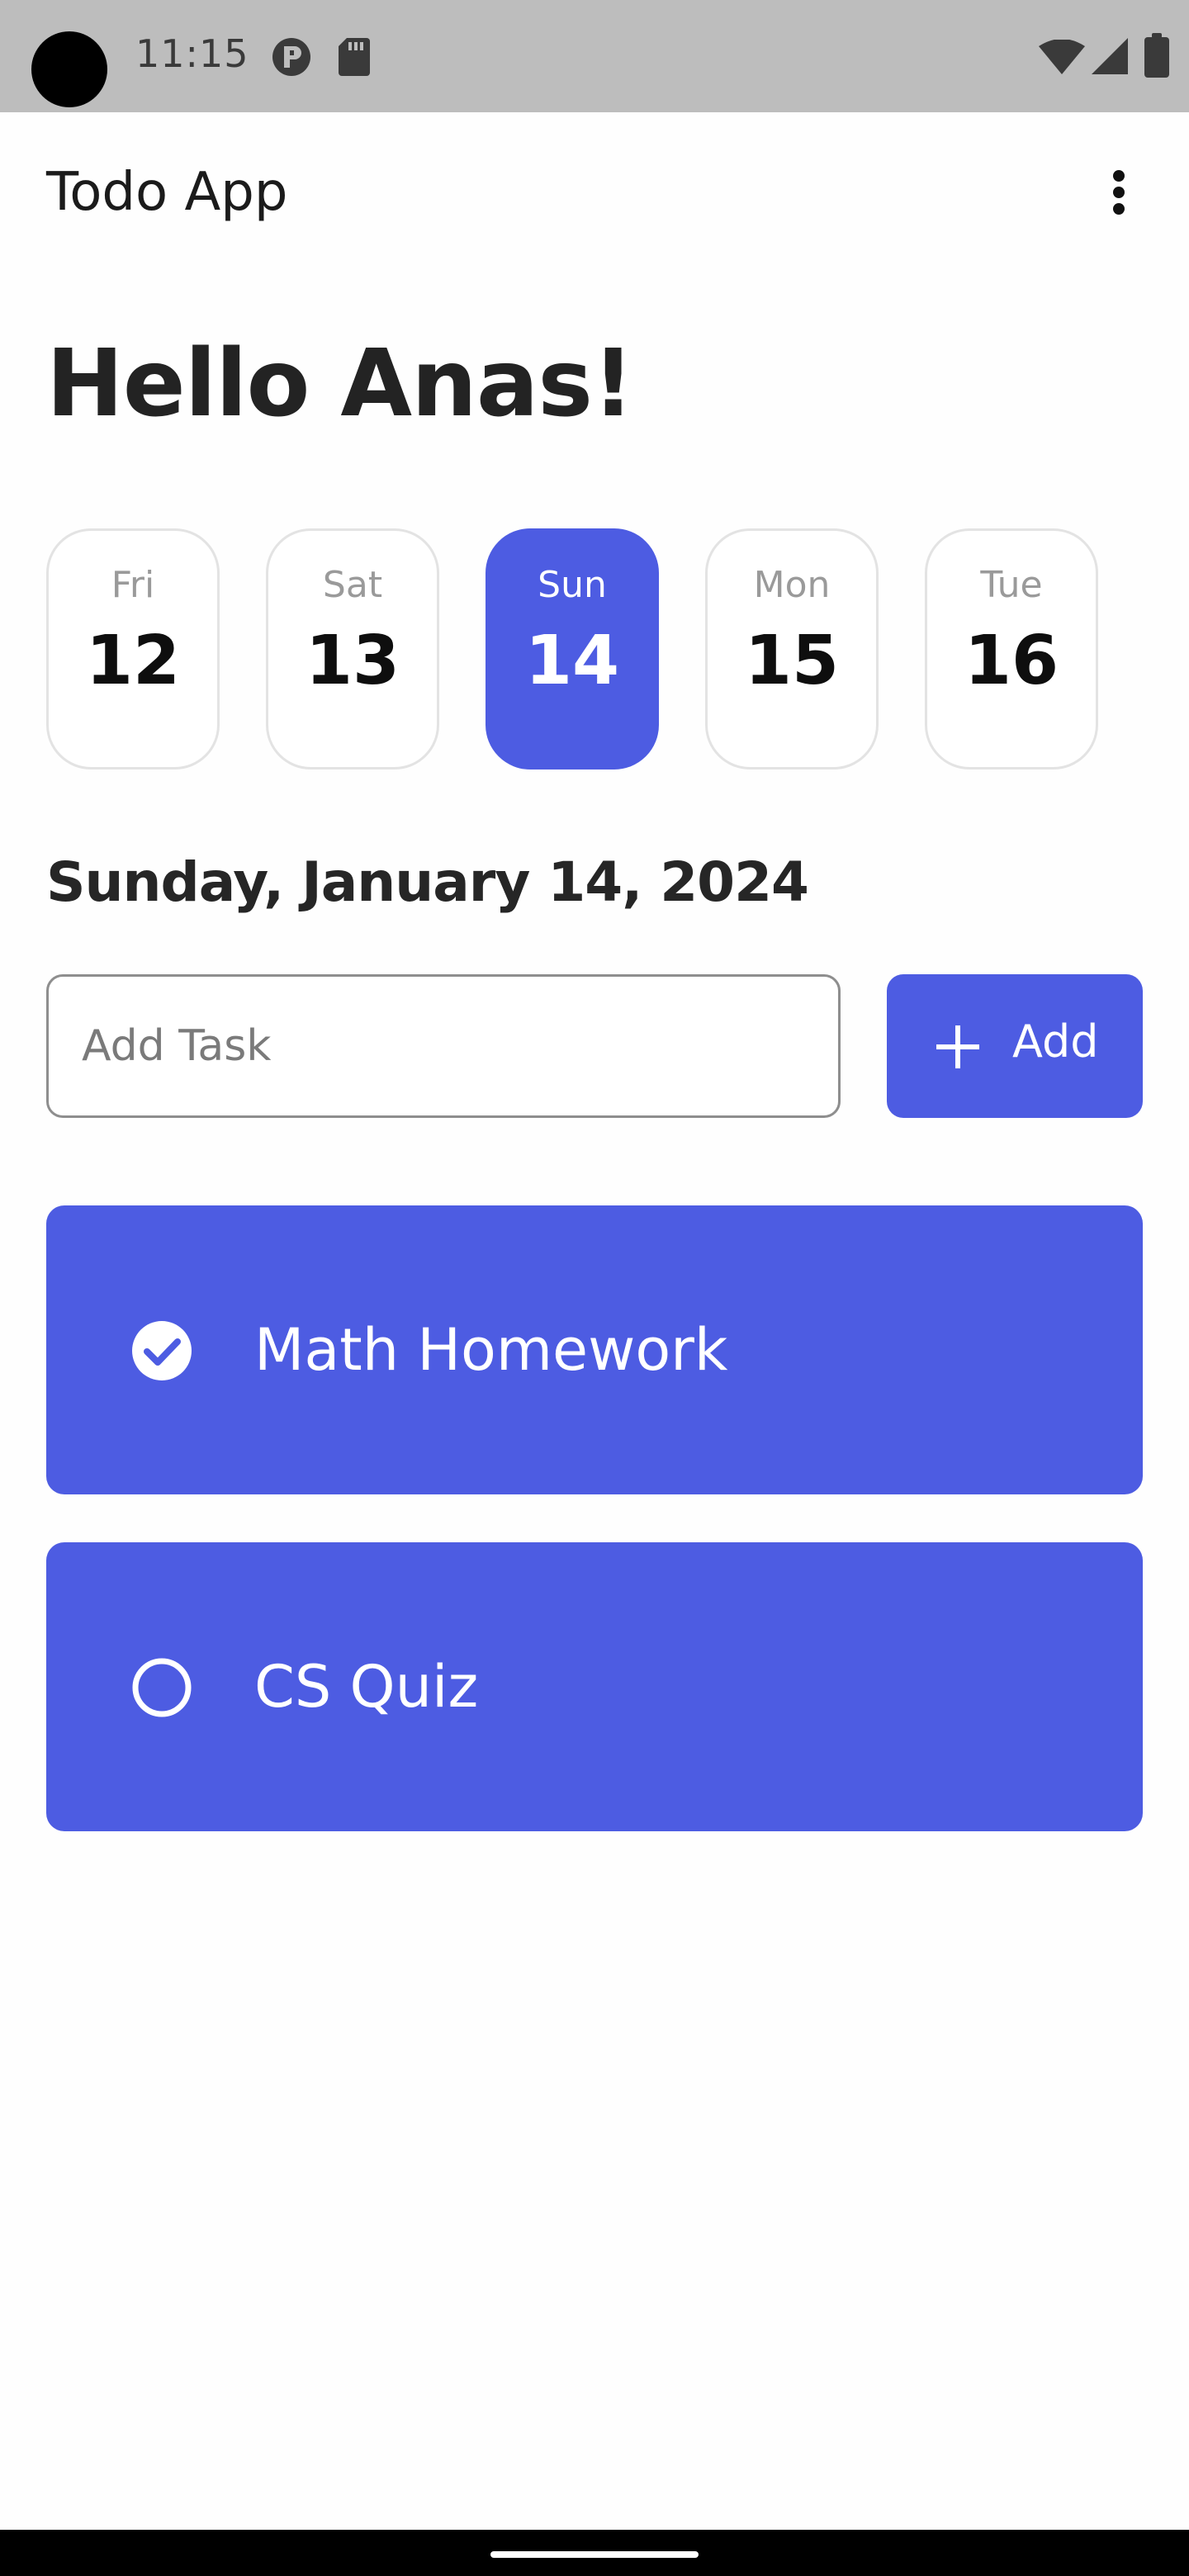 This screenshot has width=1189, height=2576. I want to click on wifi-icon, so click(1062, 57).